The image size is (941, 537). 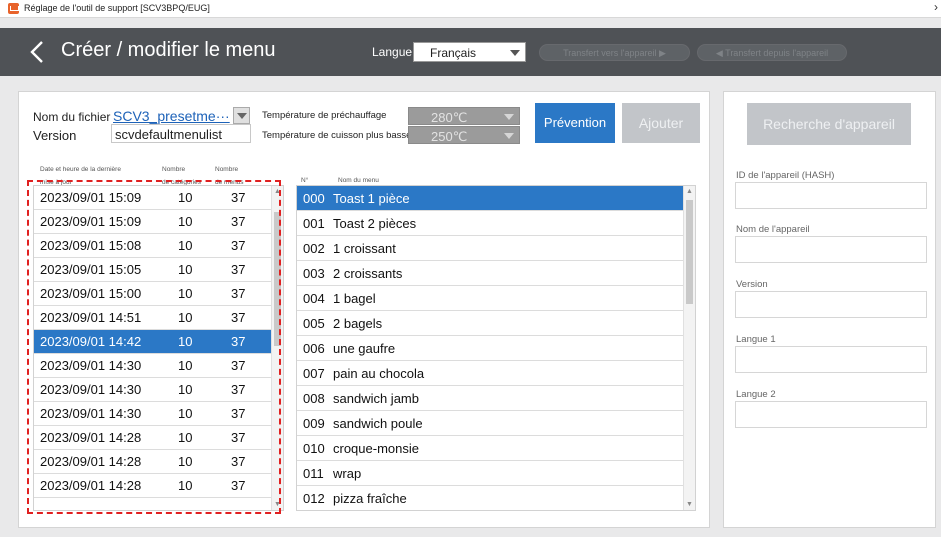 I want to click on version-label: Version, so click(x=55, y=135).